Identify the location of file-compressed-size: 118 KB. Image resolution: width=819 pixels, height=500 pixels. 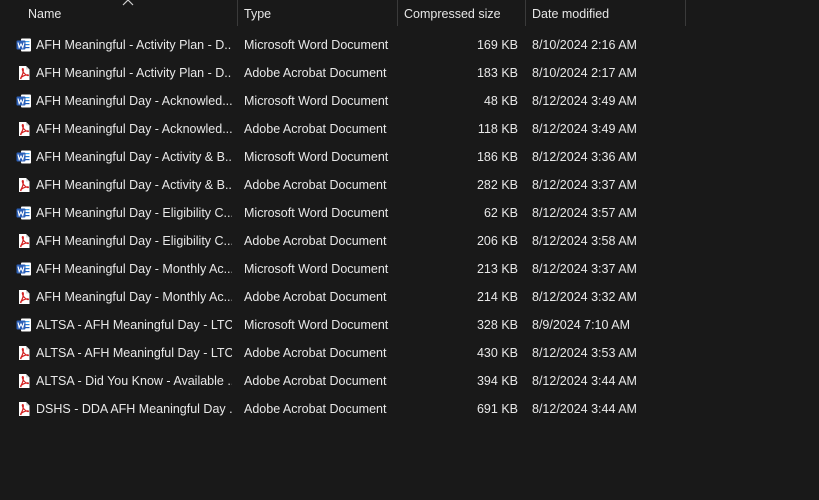
(497, 129).